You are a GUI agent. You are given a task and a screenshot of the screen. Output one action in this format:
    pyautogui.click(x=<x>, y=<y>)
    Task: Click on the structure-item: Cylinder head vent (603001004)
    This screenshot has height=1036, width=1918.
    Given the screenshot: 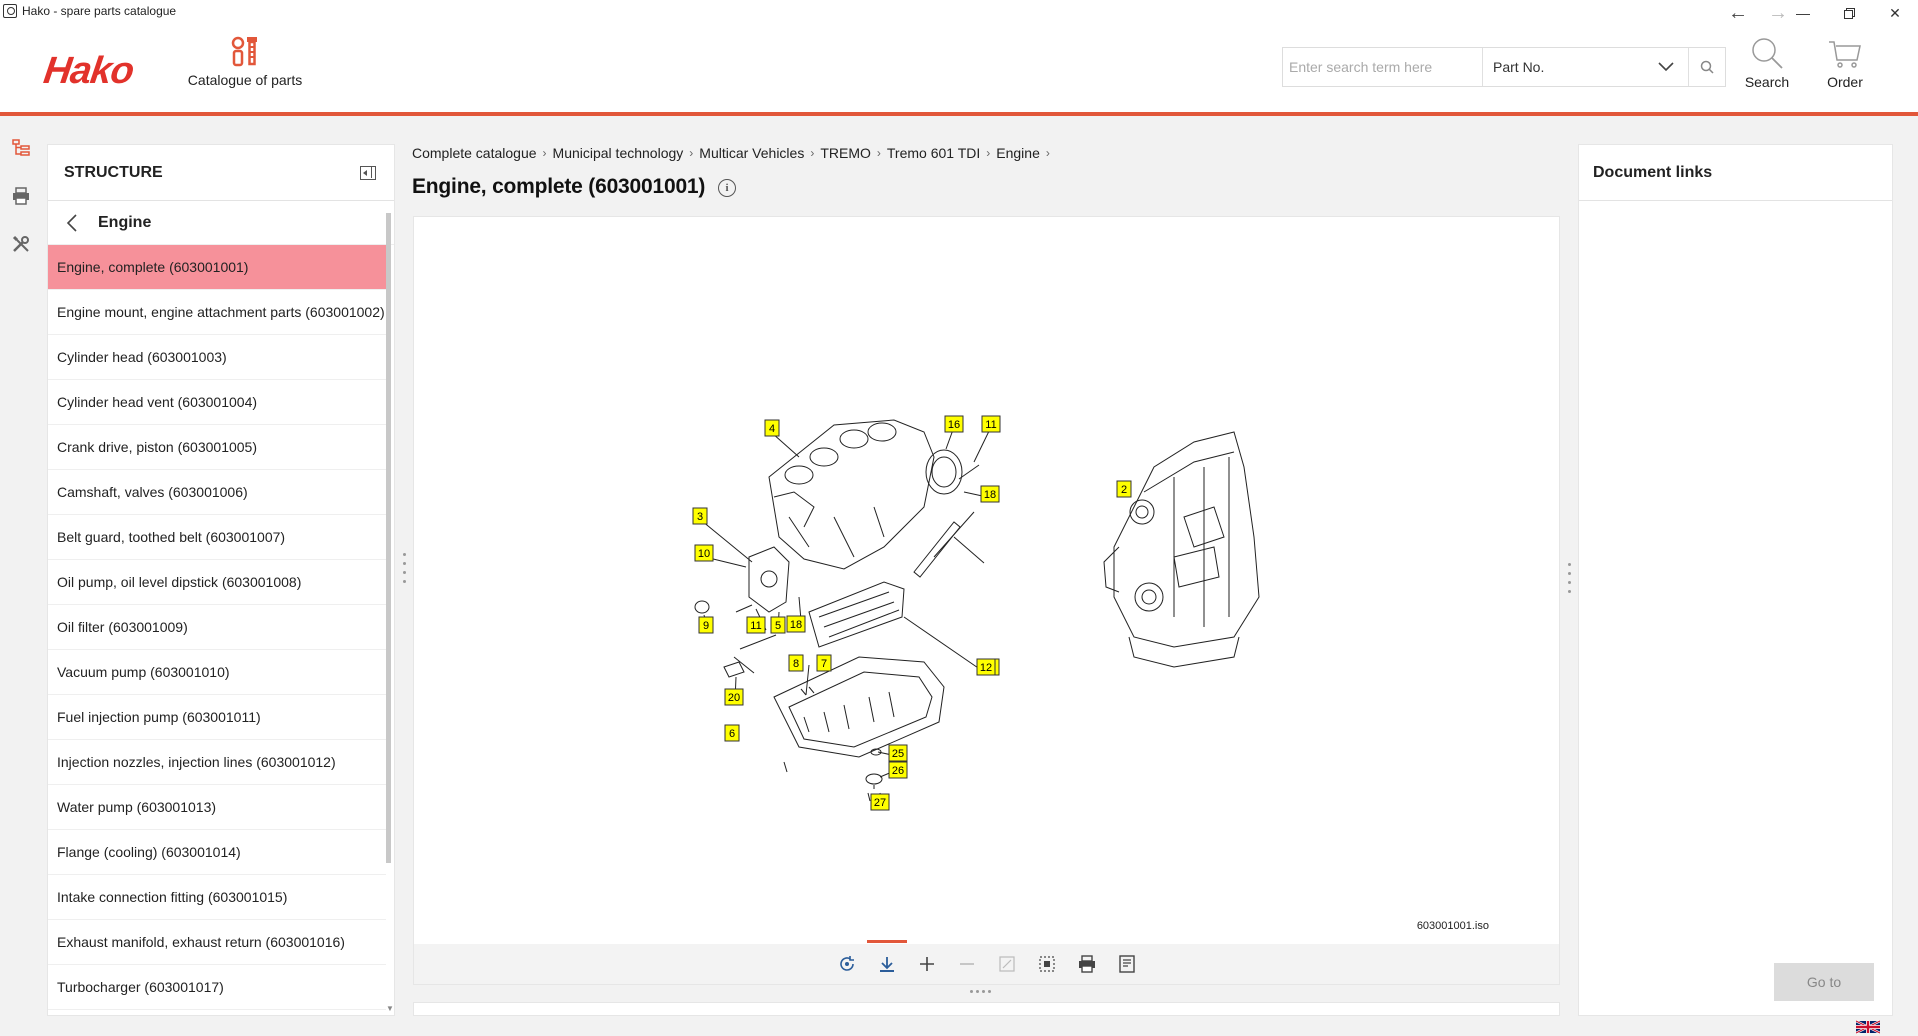 What is the action you would take?
    pyautogui.click(x=217, y=402)
    